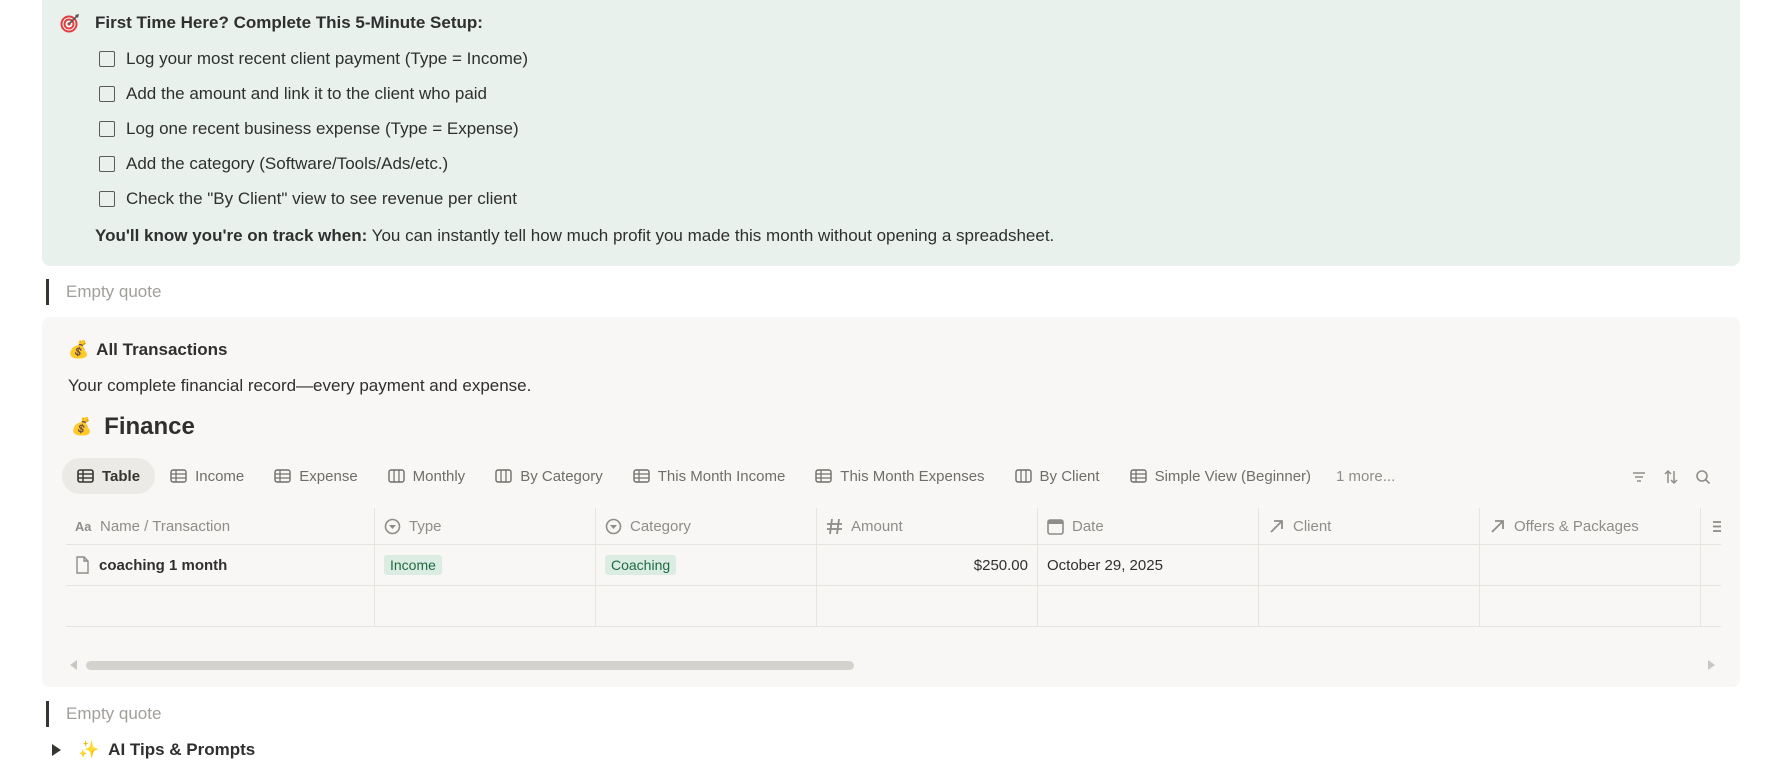 This screenshot has height=771, width=1789. I want to click on page-icon, so click(82, 565).